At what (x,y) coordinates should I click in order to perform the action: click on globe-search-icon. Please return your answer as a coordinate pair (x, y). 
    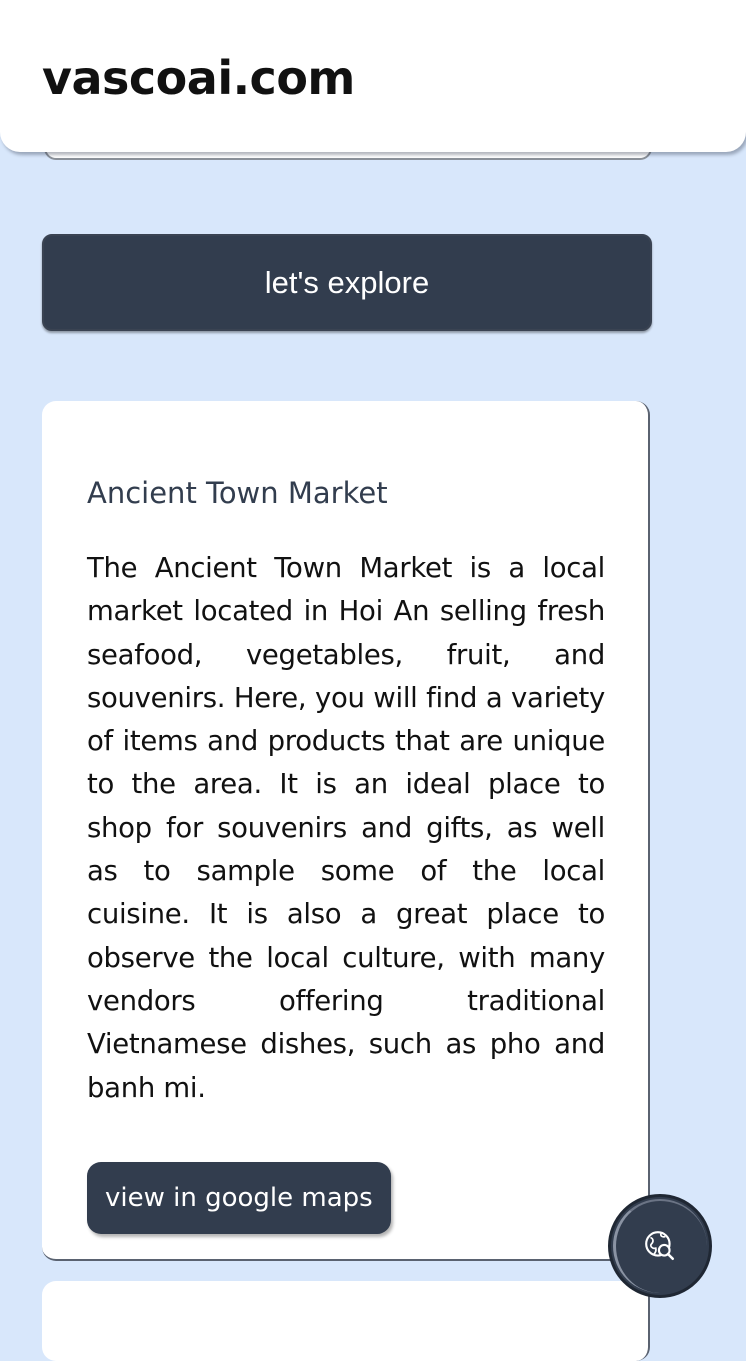
    Looking at the image, I should click on (660, 1246).